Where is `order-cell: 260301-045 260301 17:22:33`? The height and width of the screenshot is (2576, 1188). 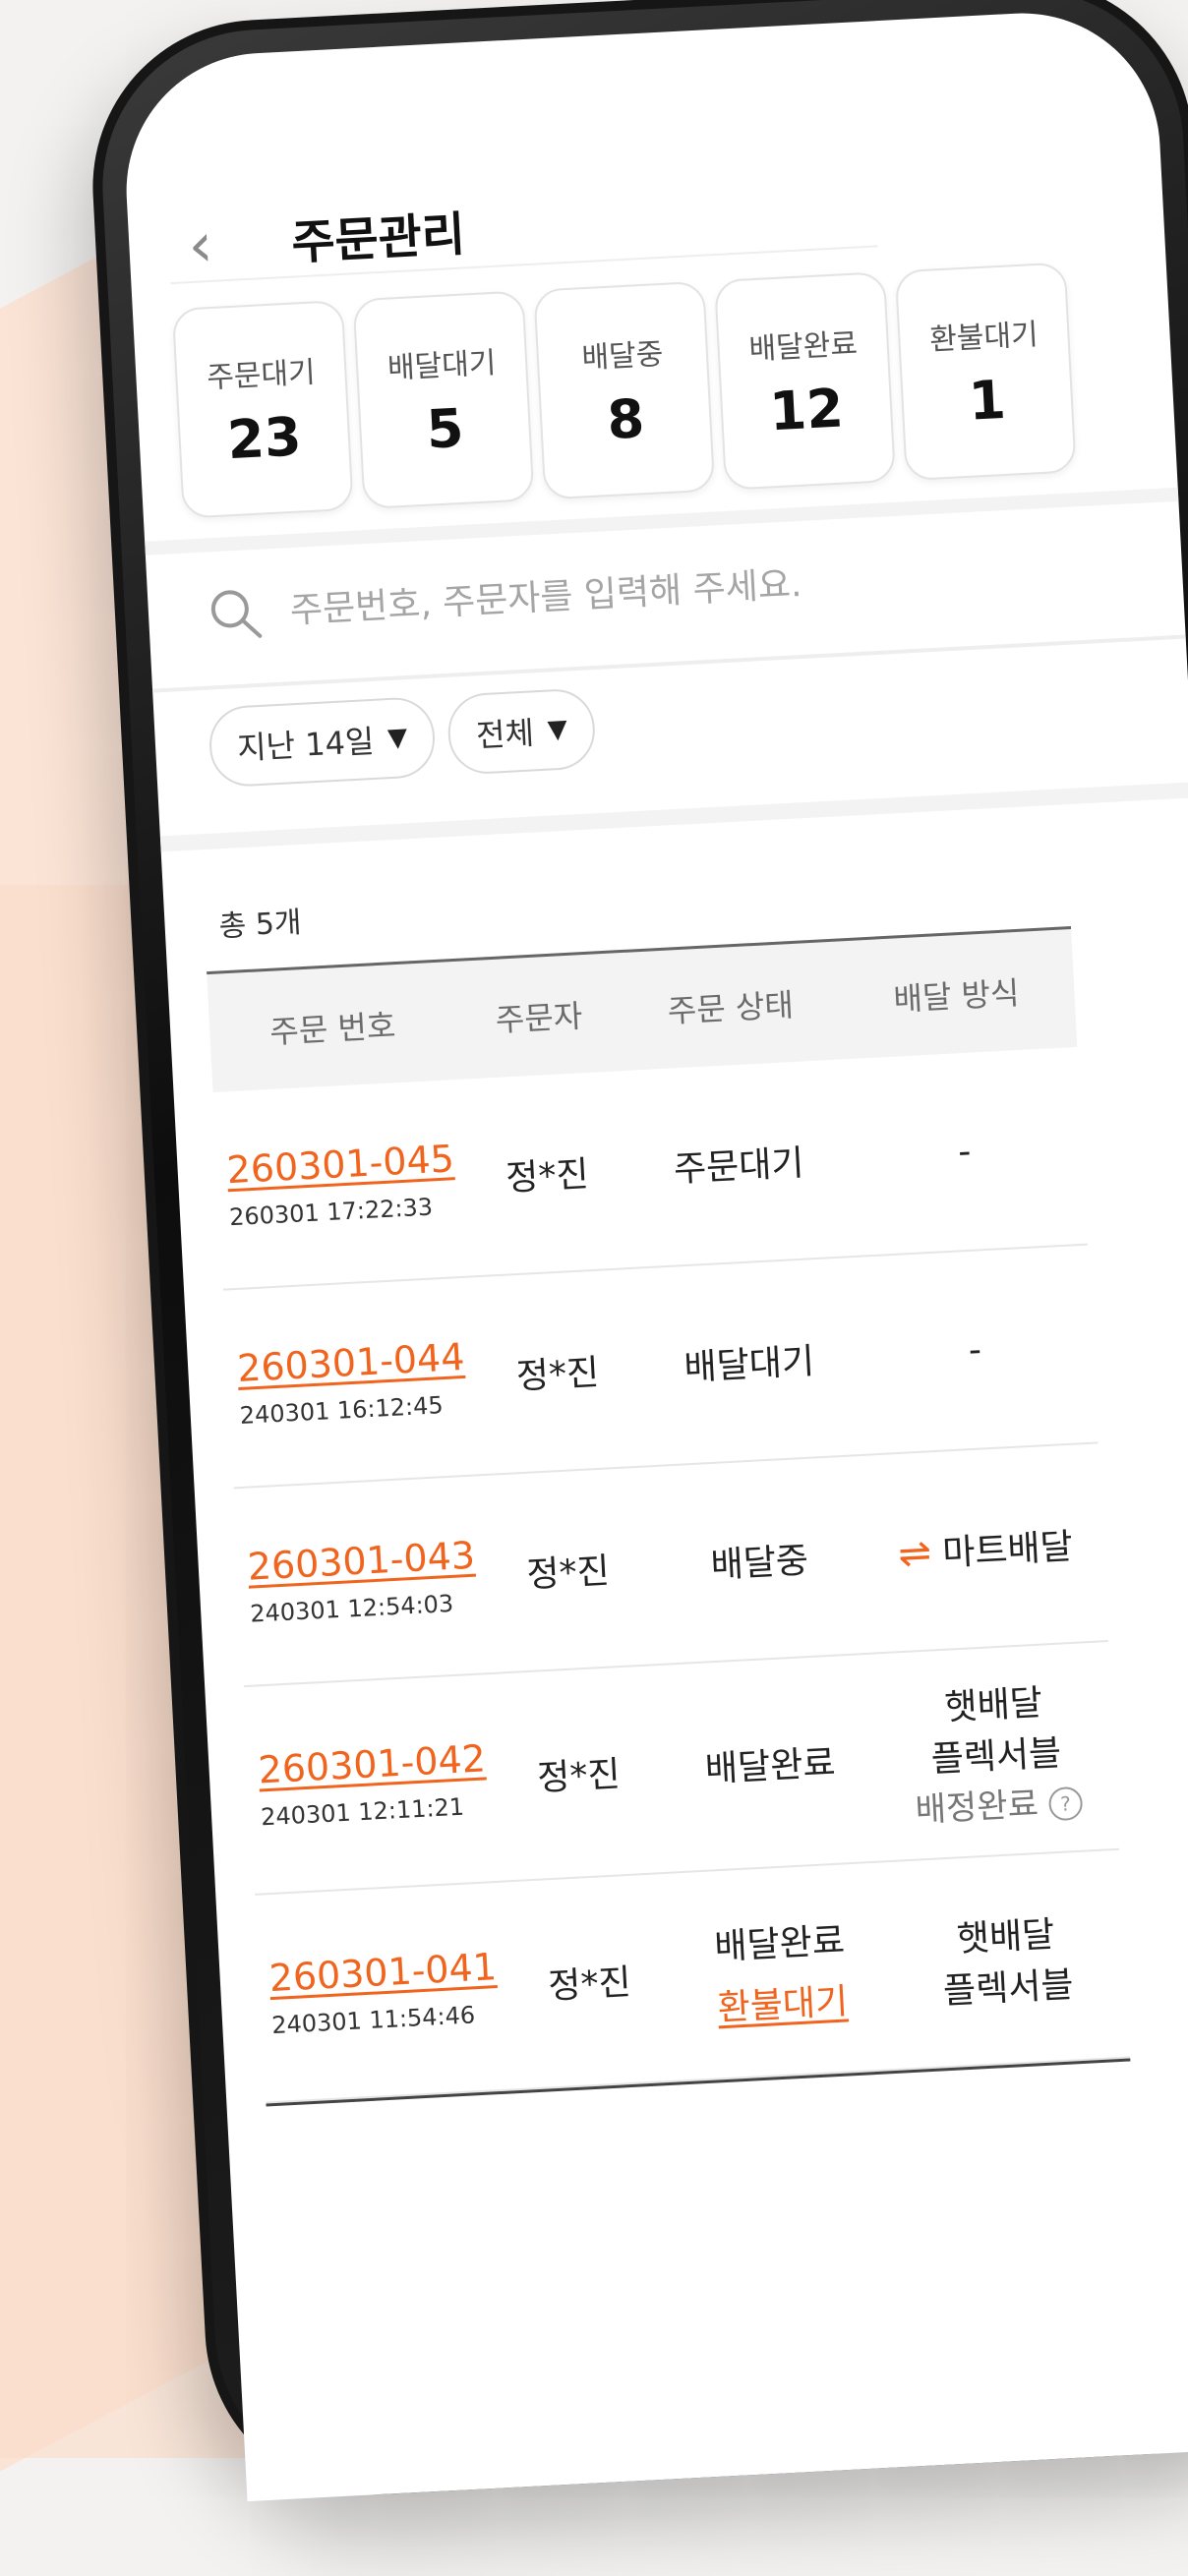 order-cell: 260301-045 260301 17:22:33 is located at coordinates (341, 1184).